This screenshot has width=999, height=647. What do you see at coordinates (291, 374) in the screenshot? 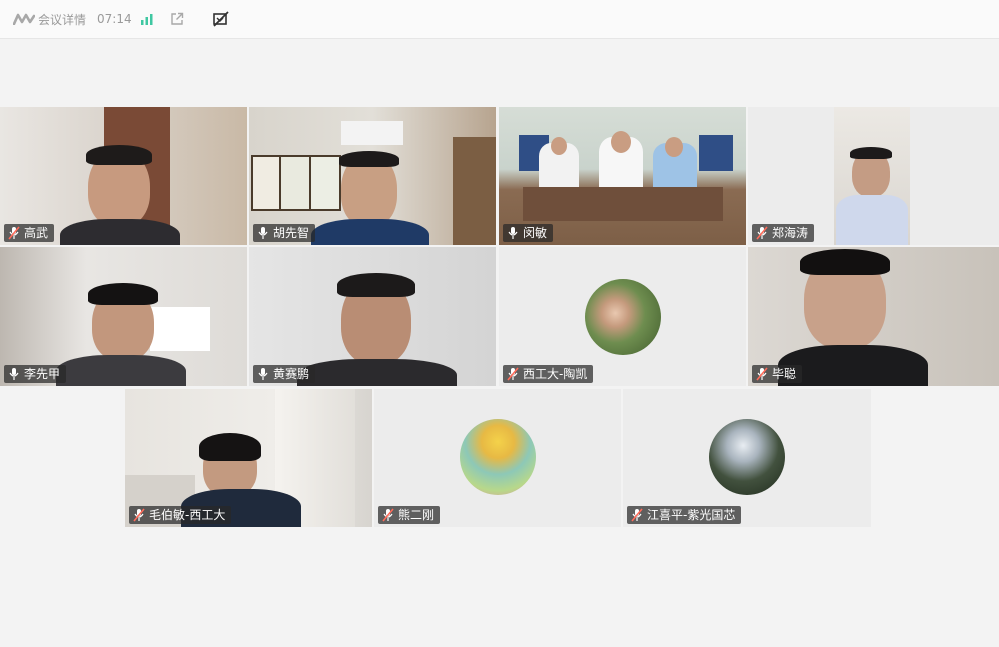
I see `participant-name: 黄赛鹏` at bounding box center [291, 374].